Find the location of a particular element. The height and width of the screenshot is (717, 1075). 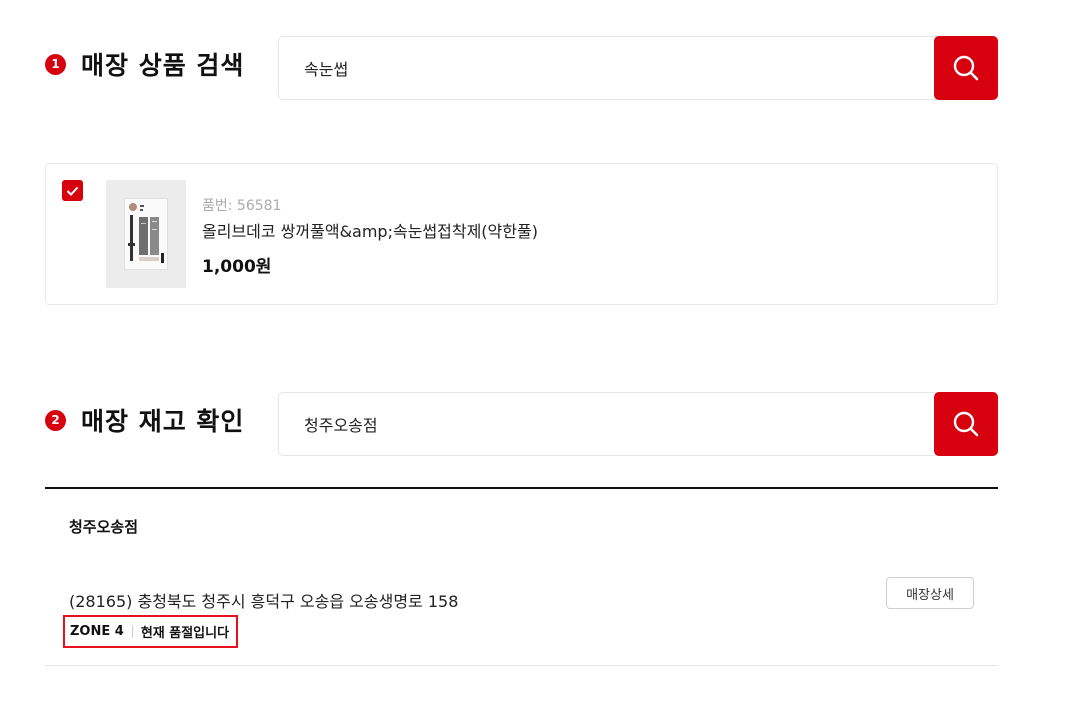

zone-label: ZONE 4 is located at coordinates (97, 631).